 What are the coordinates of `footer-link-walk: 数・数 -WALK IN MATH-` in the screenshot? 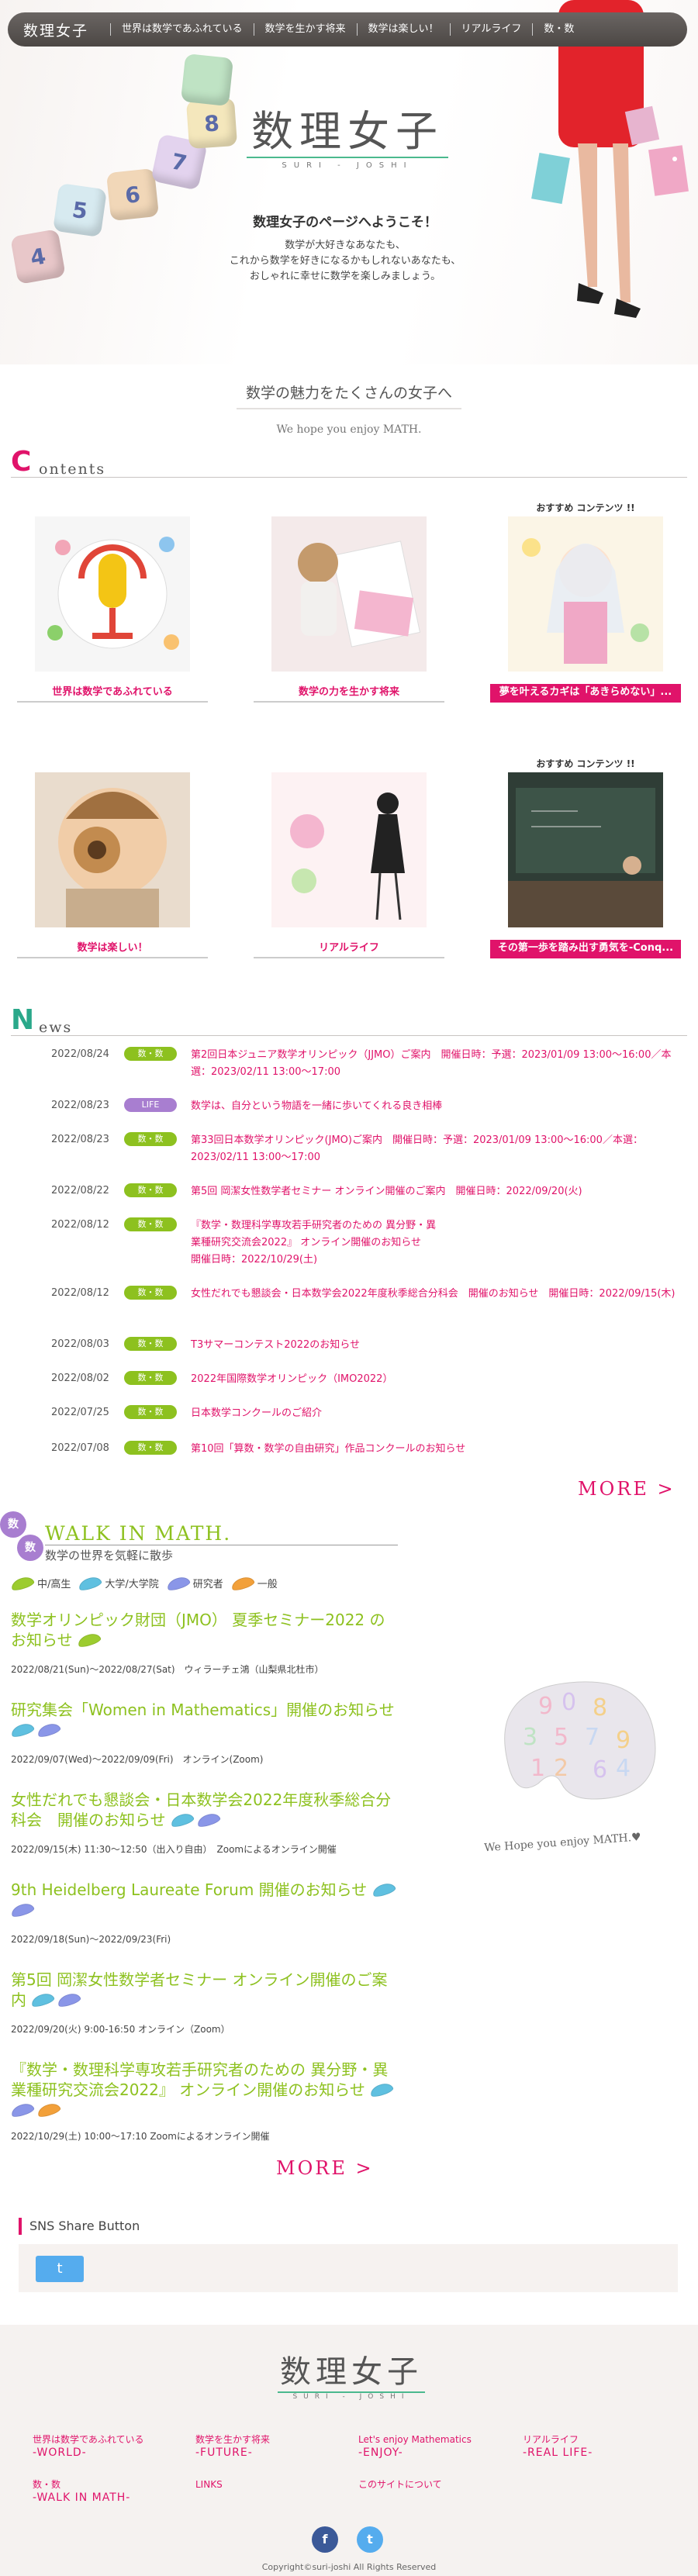 It's located at (81, 2492).